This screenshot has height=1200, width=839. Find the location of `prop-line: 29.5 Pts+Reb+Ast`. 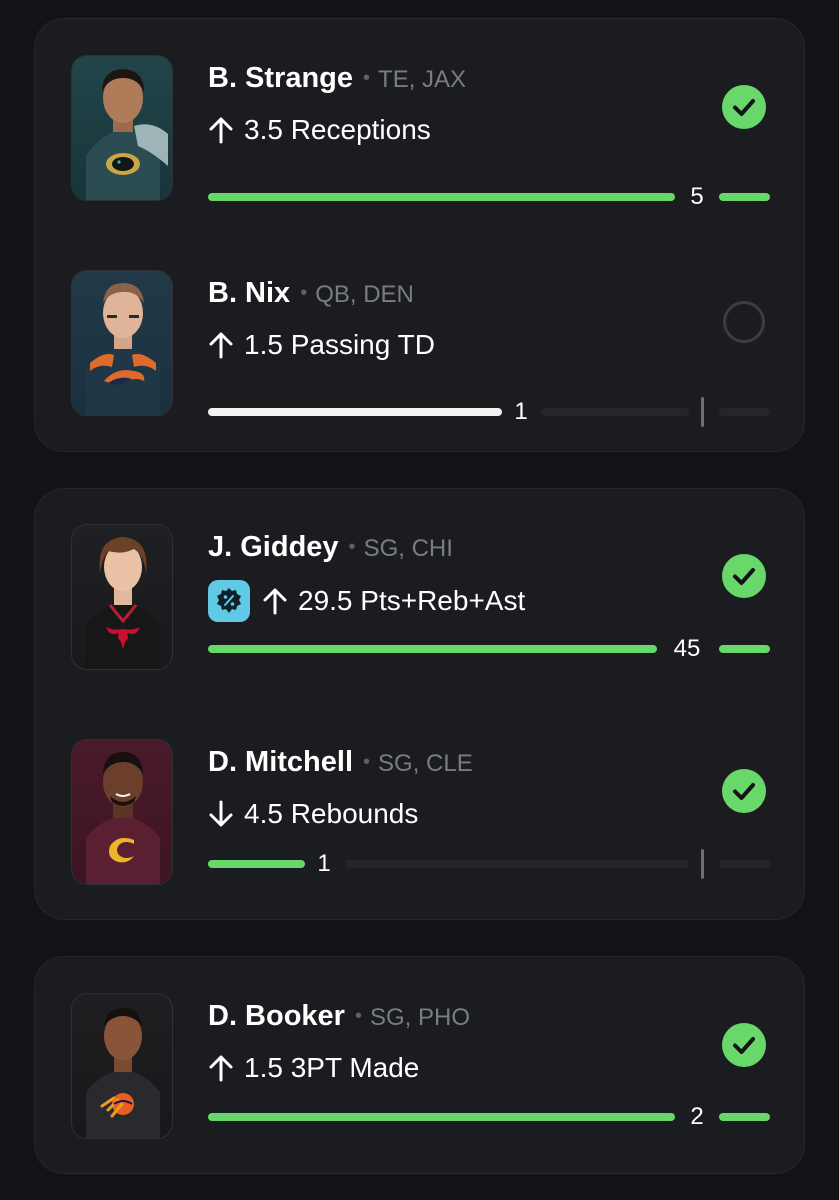

prop-line: 29.5 Pts+Reb+Ast is located at coordinates (366, 601).